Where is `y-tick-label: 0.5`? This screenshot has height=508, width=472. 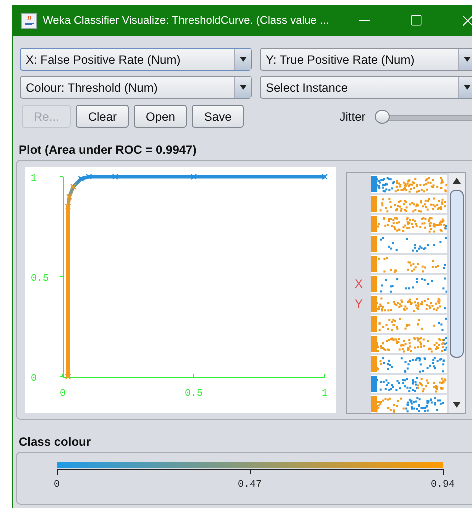 y-tick-label: 0.5 is located at coordinates (40, 279).